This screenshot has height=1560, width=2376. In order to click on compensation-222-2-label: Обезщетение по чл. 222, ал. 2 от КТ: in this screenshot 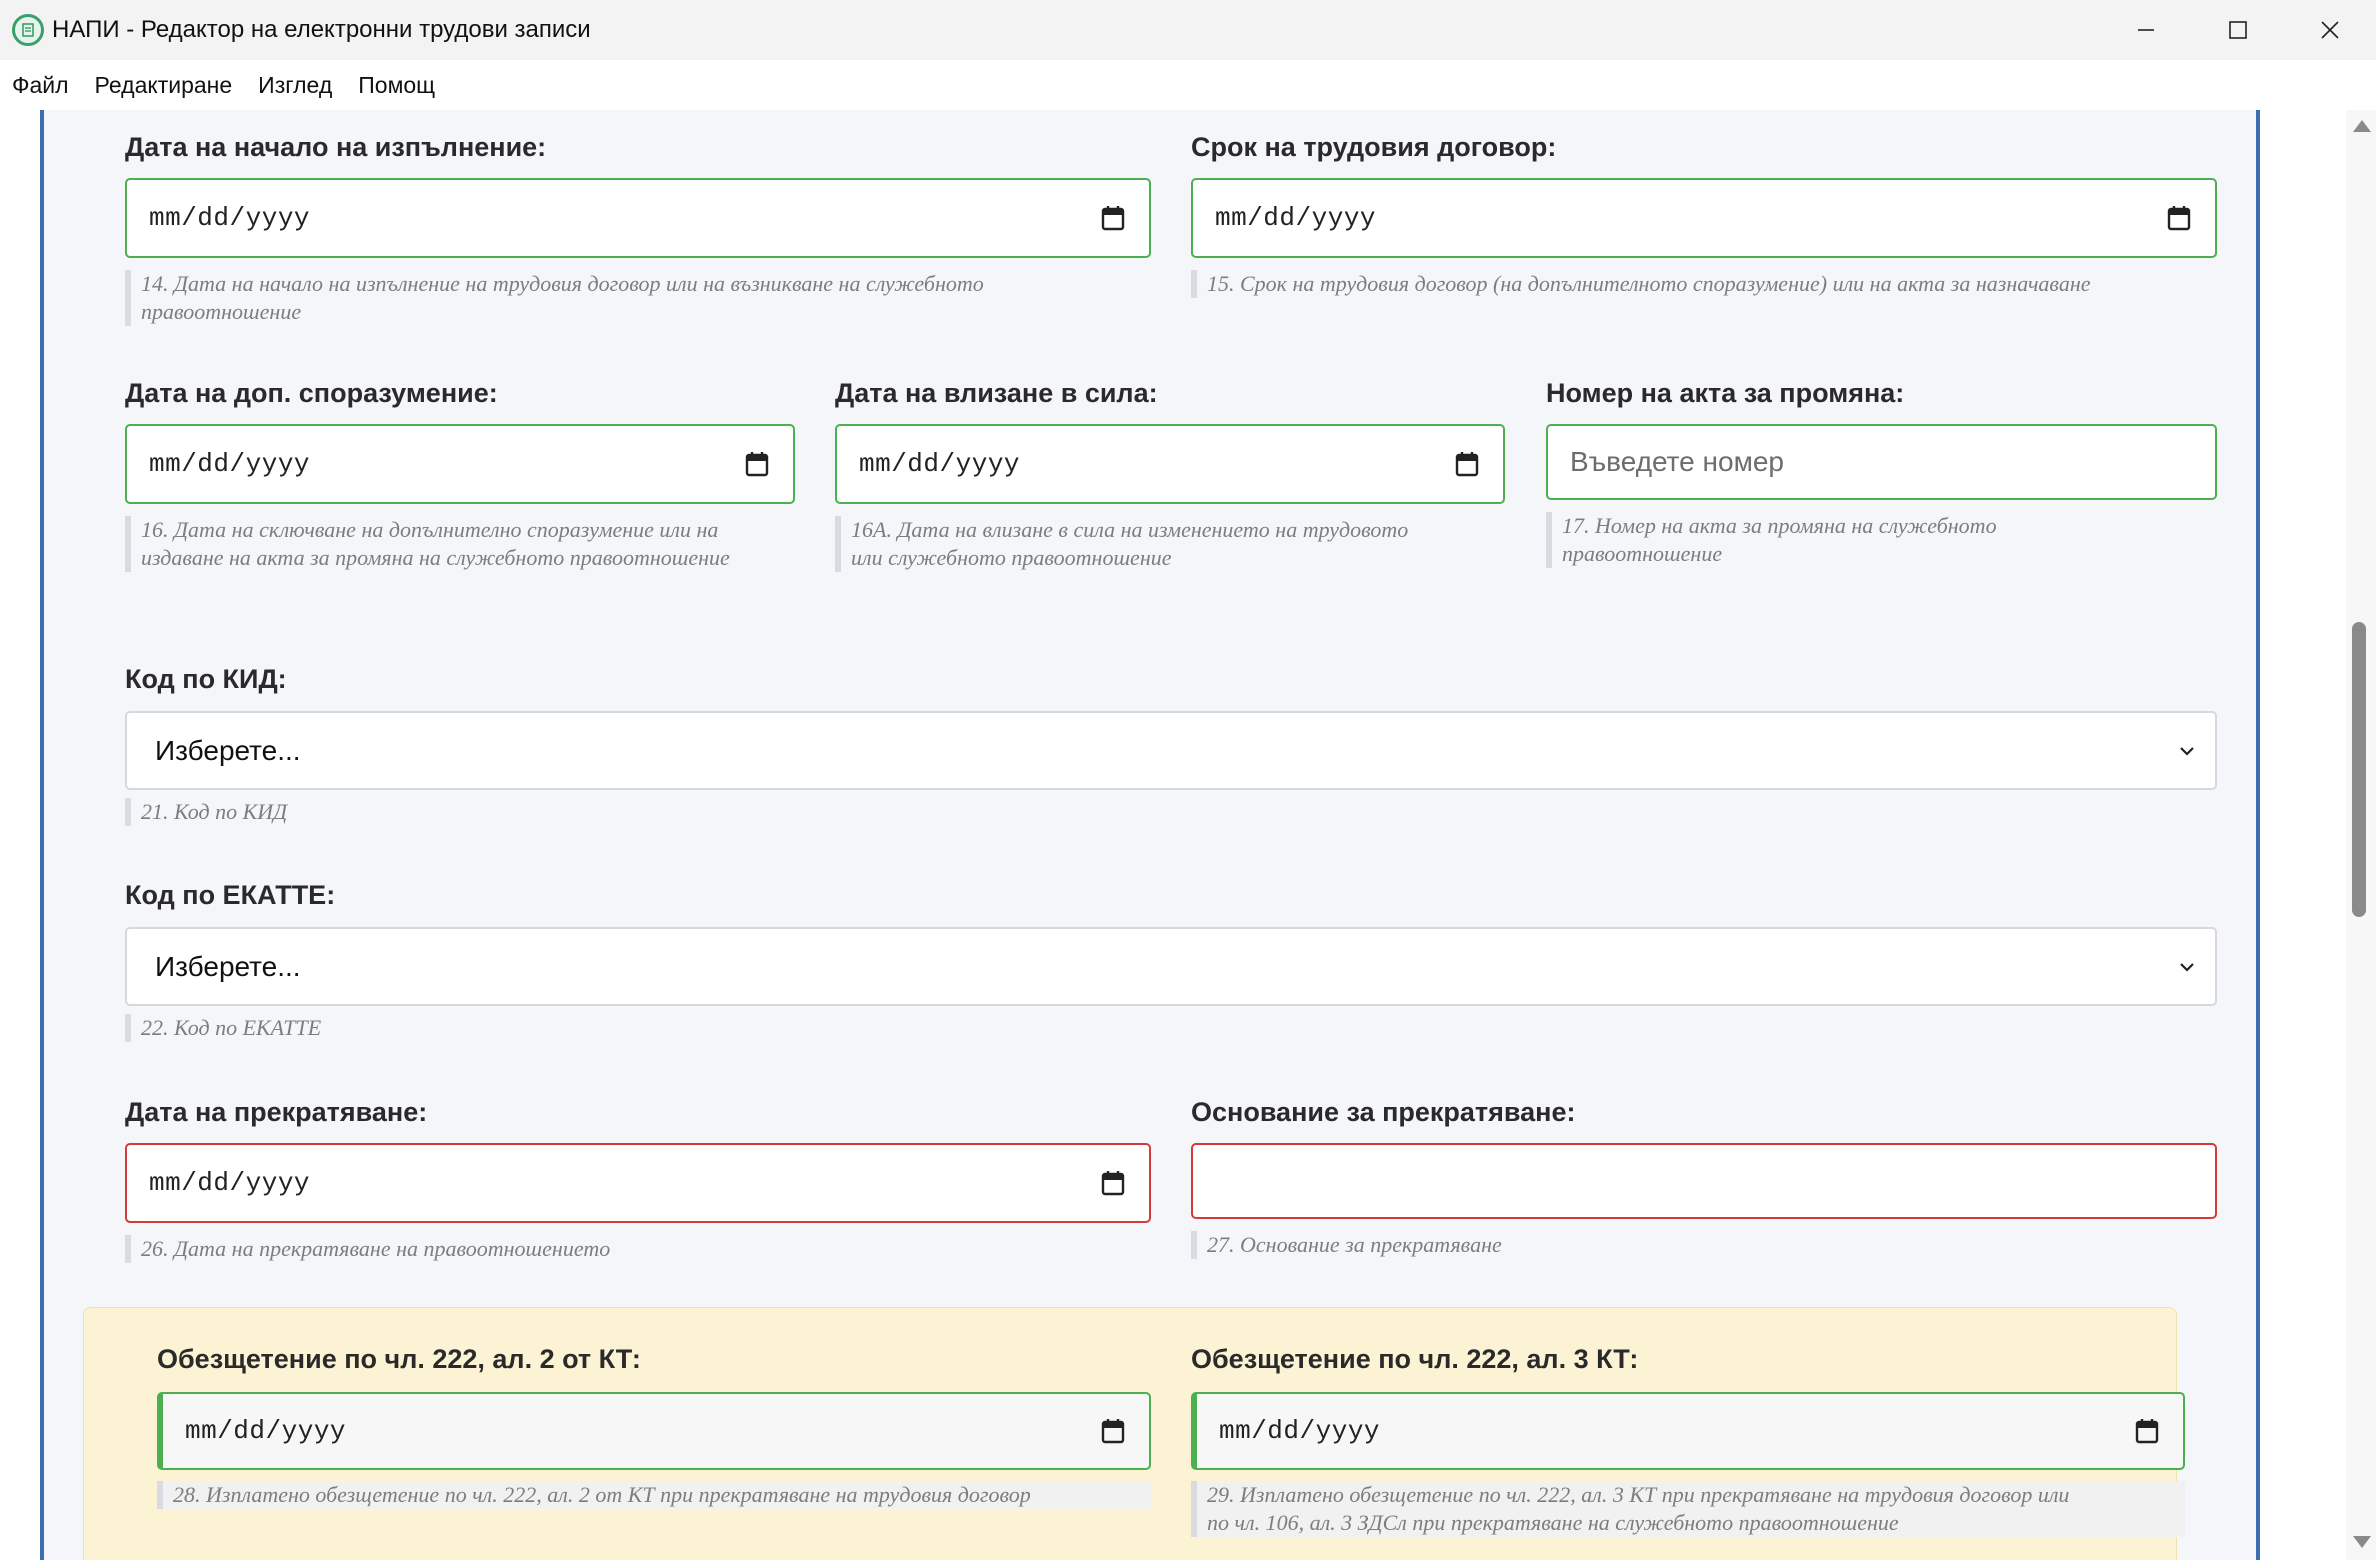, I will do `click(399, 1359)`.